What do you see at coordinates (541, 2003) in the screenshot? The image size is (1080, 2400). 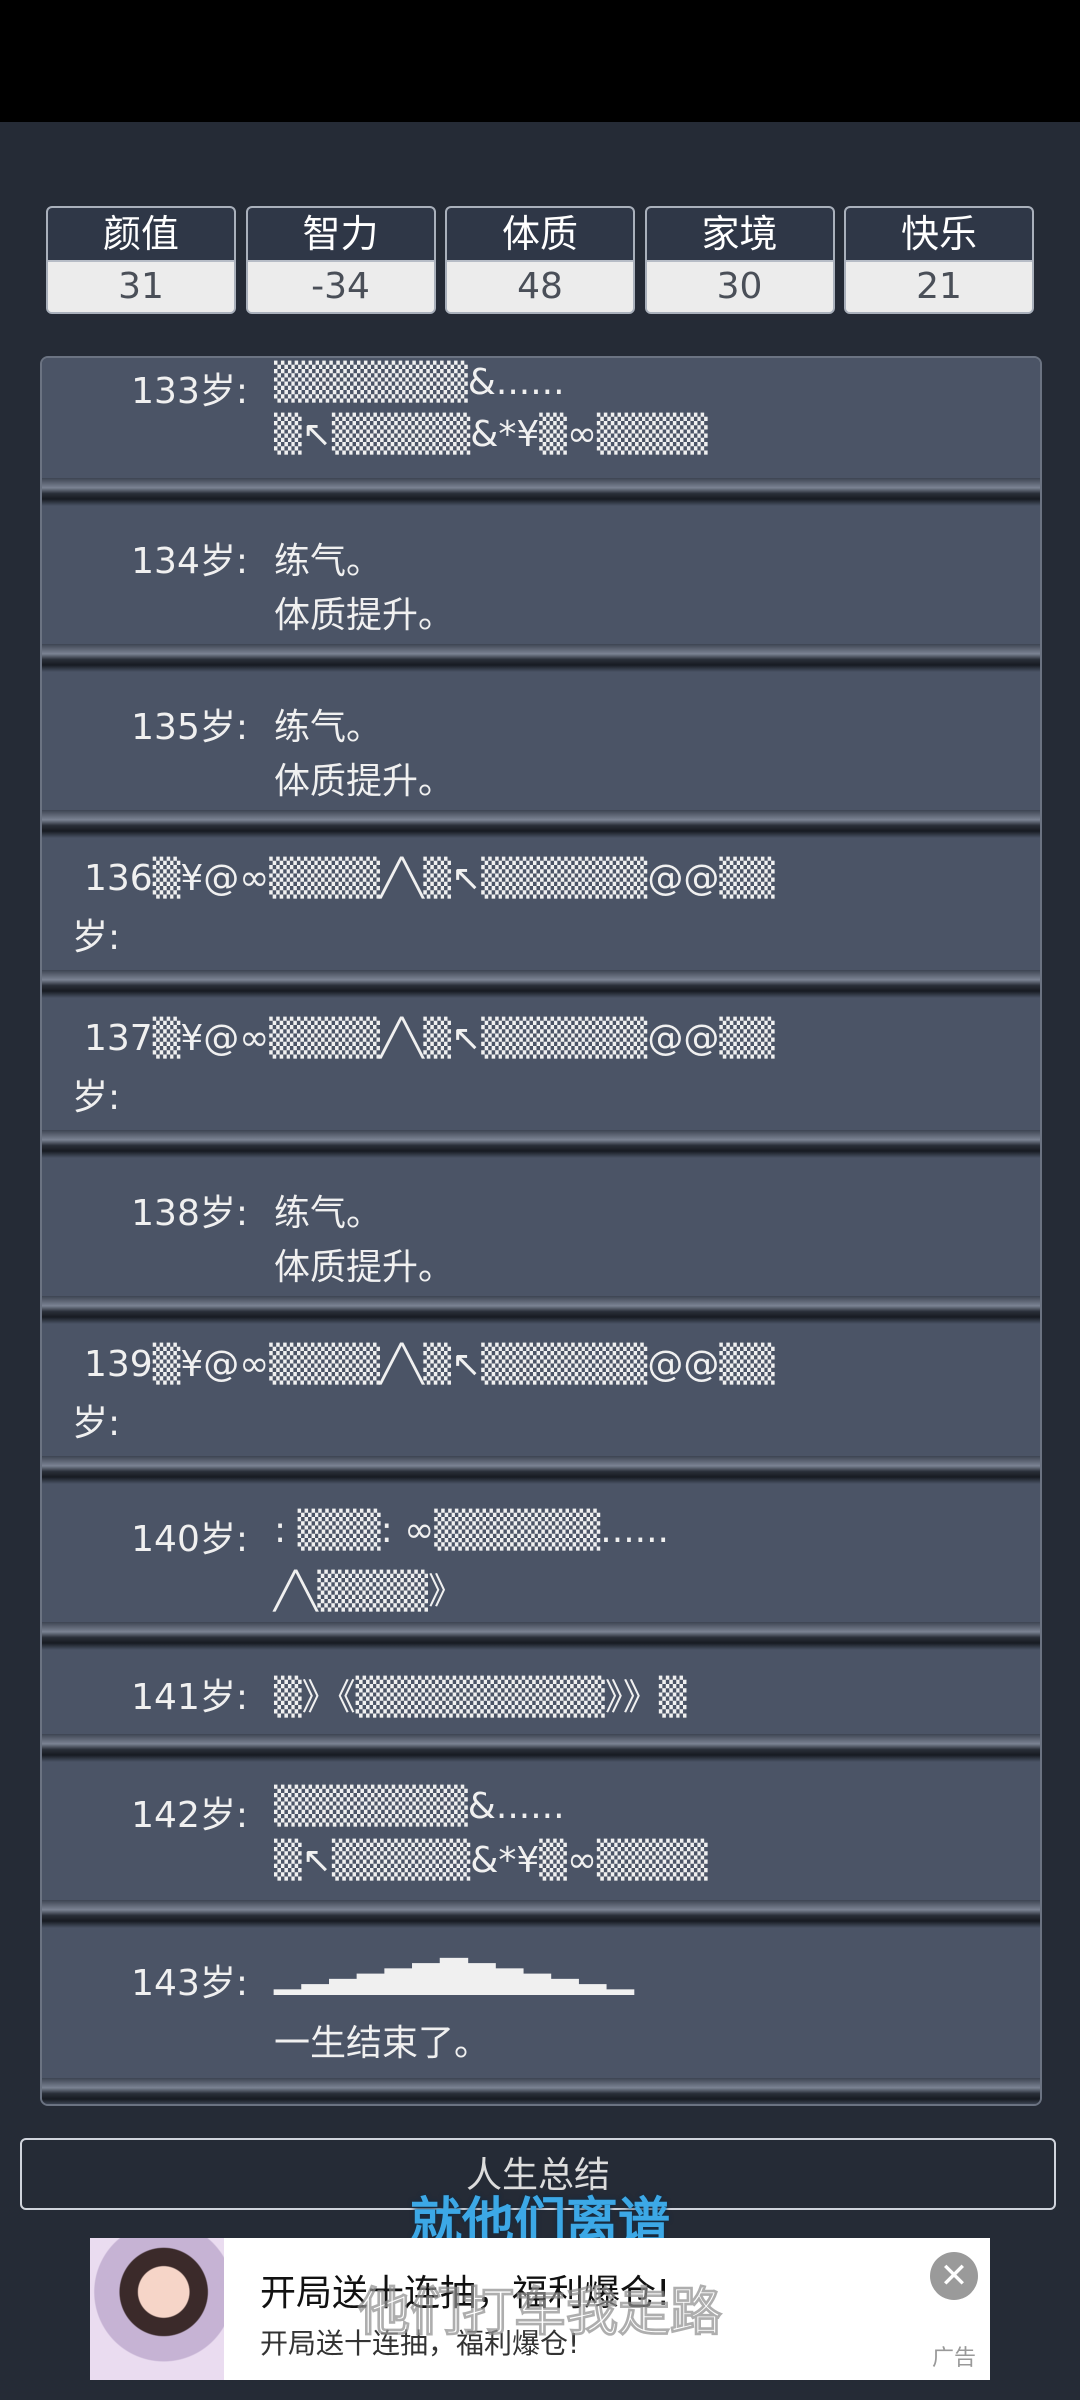 I see `log-entry-143: 143岁: ▁▂▃▄▅▆▇▆▅▄▃▂▁ 一生结束了。` at bounding box center [541, 2003].